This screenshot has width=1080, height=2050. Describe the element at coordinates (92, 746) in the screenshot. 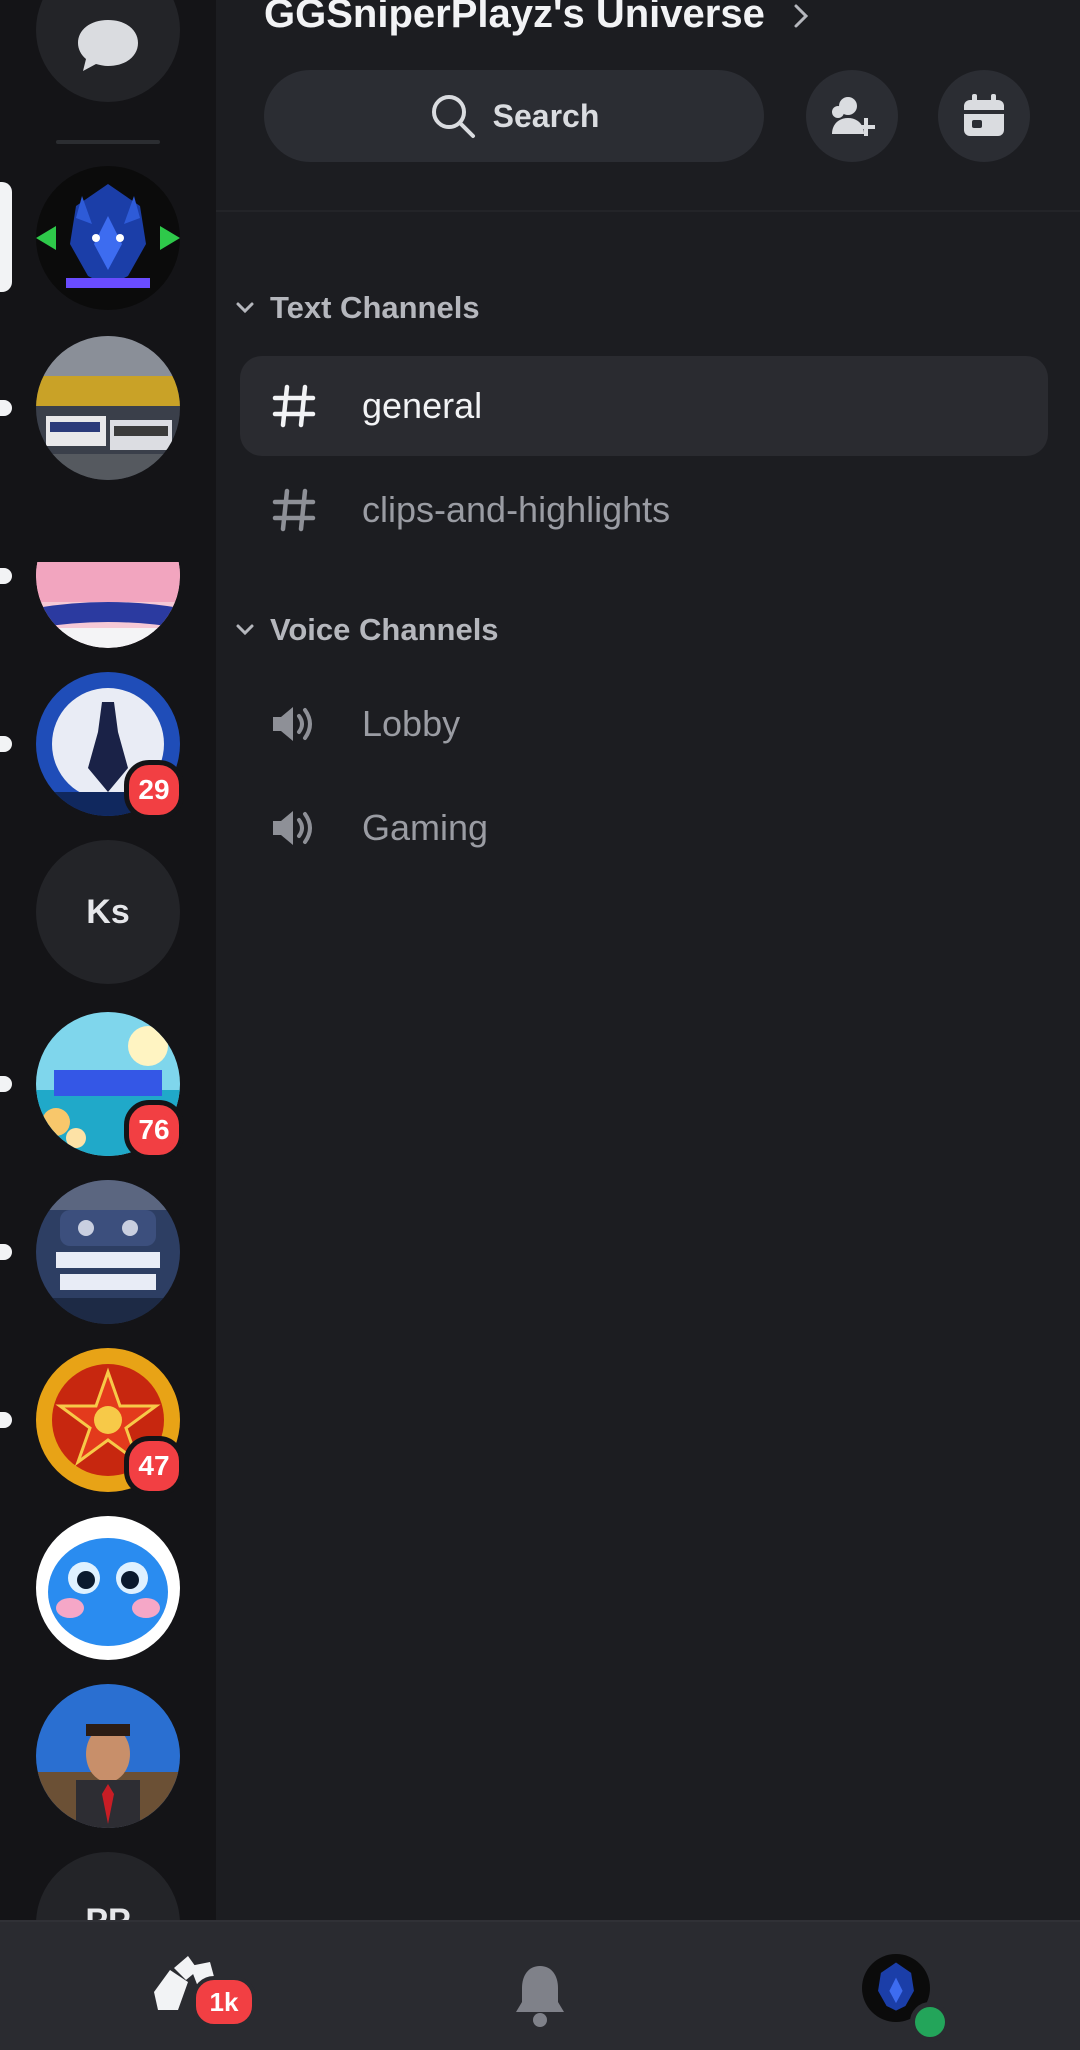

I see `server-icon: 29` at that location.